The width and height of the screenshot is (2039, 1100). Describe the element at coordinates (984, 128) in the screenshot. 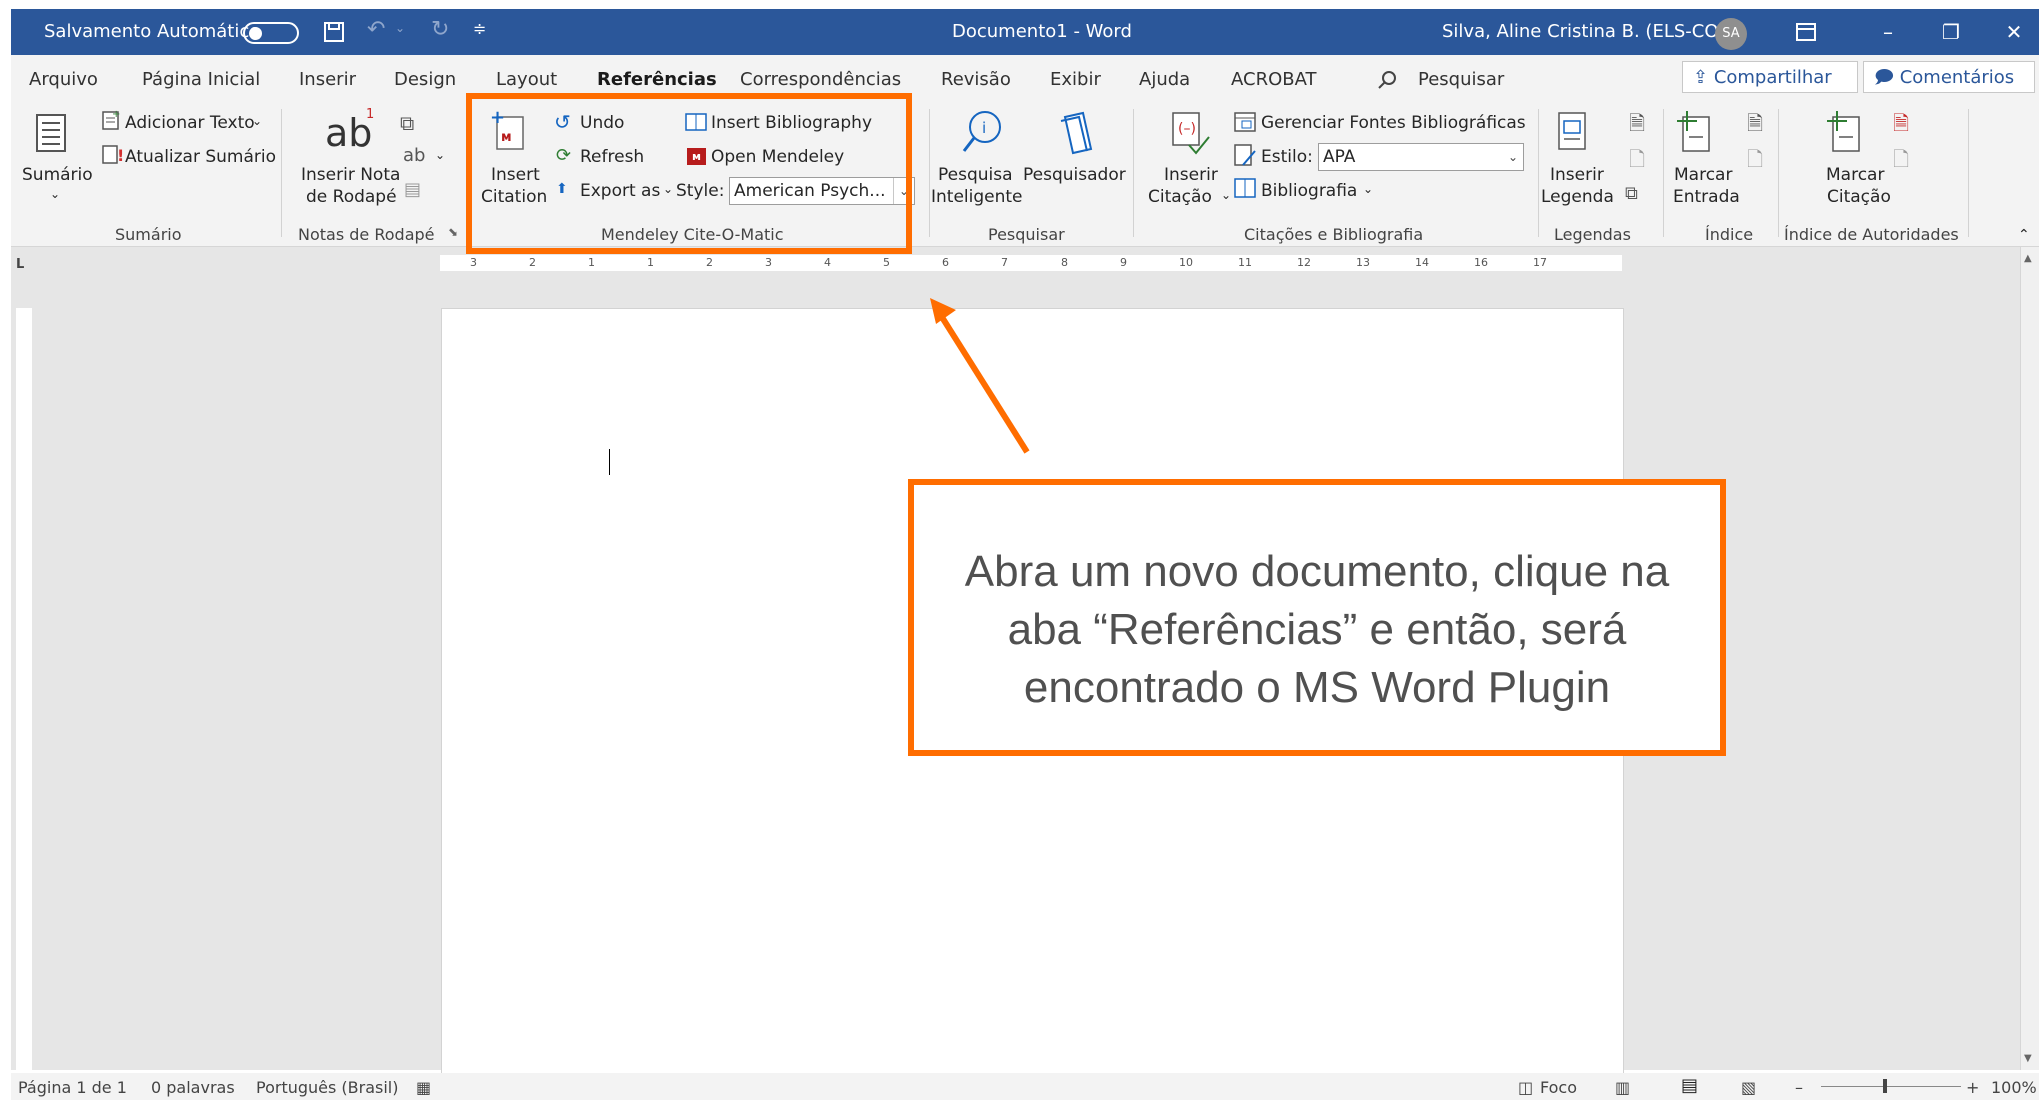

I see `svg-text: i` at that location.